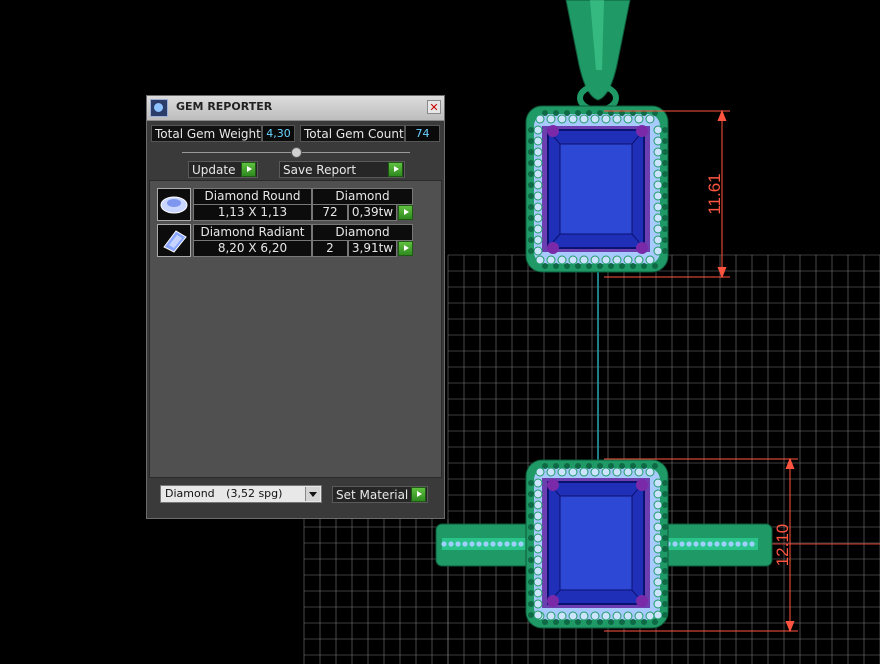  What do you see at coordinates (422, 133) in the screenshot?
I see `total-gem-count-value: 74` at bounding box center [422, 133].